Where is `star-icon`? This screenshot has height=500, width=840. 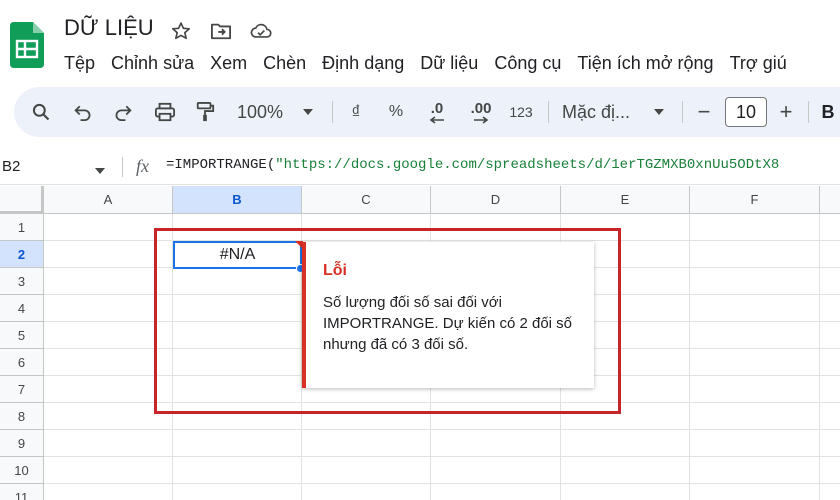 star-icon is located at coordinates (181, 31).